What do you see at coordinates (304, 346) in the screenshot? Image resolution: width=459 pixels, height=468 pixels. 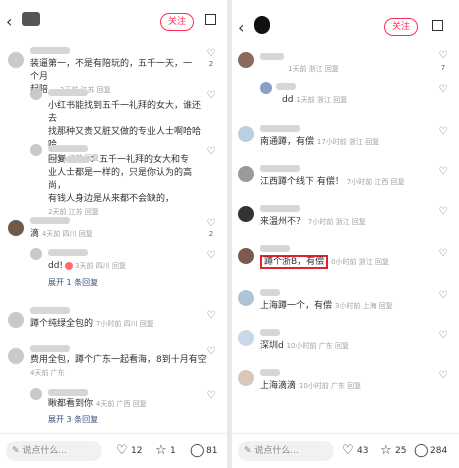 I see `comment-text: 深圳d 10小时前 广东 回复` at bounding box center [304, 346].